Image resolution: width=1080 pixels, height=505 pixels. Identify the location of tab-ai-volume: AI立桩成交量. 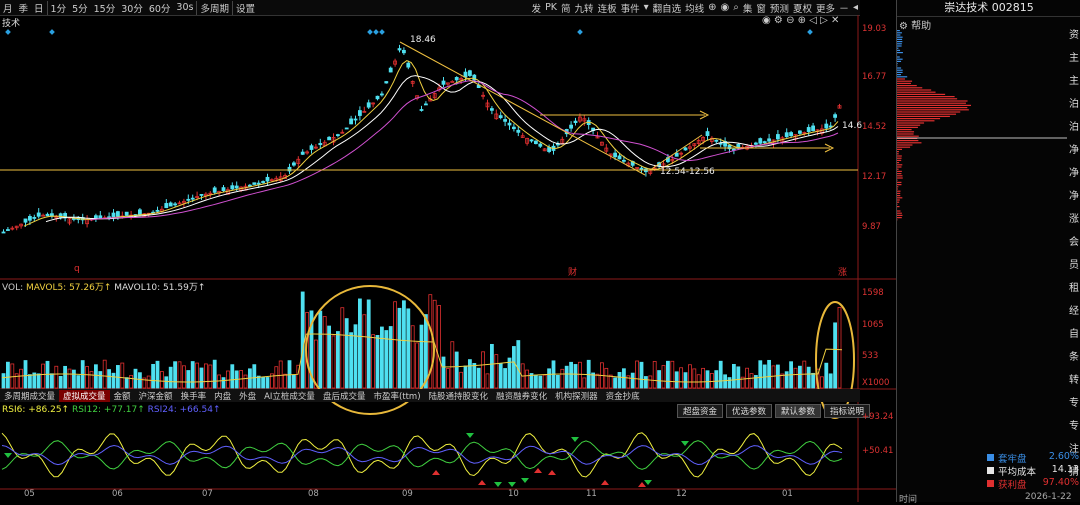
(289, 396).